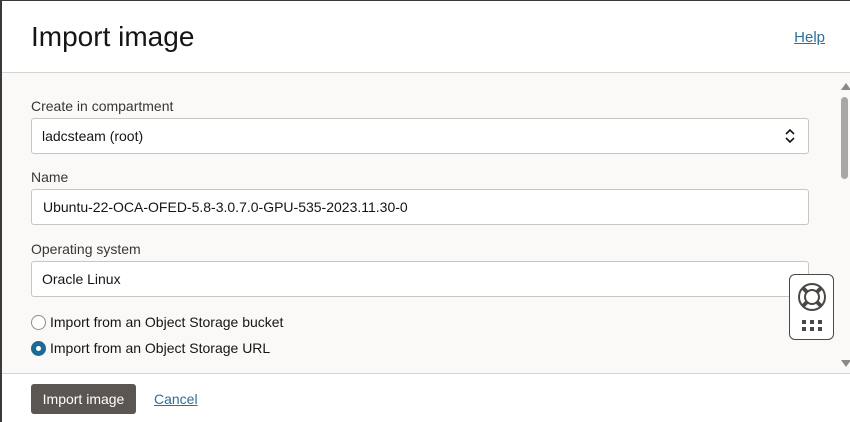 Image resolution: width=850 pixels, height=422 pixels. What do you see at coordinates (81, 279) in the screenshot?
I see `operating-system-value: Oracle Linux` at bounding box center [81, 279].